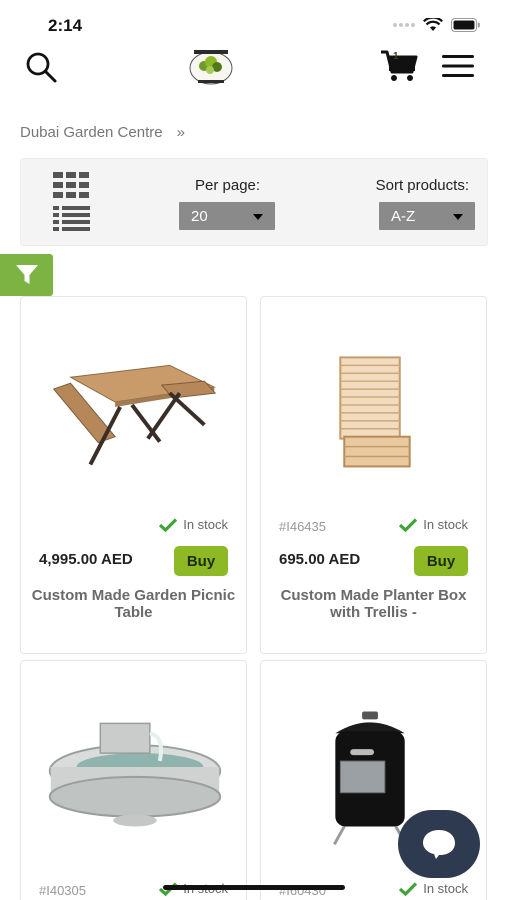 Image resolution: width=507 pixels, height=900 pixels. I want to click on breadcrumb: Dubai Garden Centre », so click(102, 132).